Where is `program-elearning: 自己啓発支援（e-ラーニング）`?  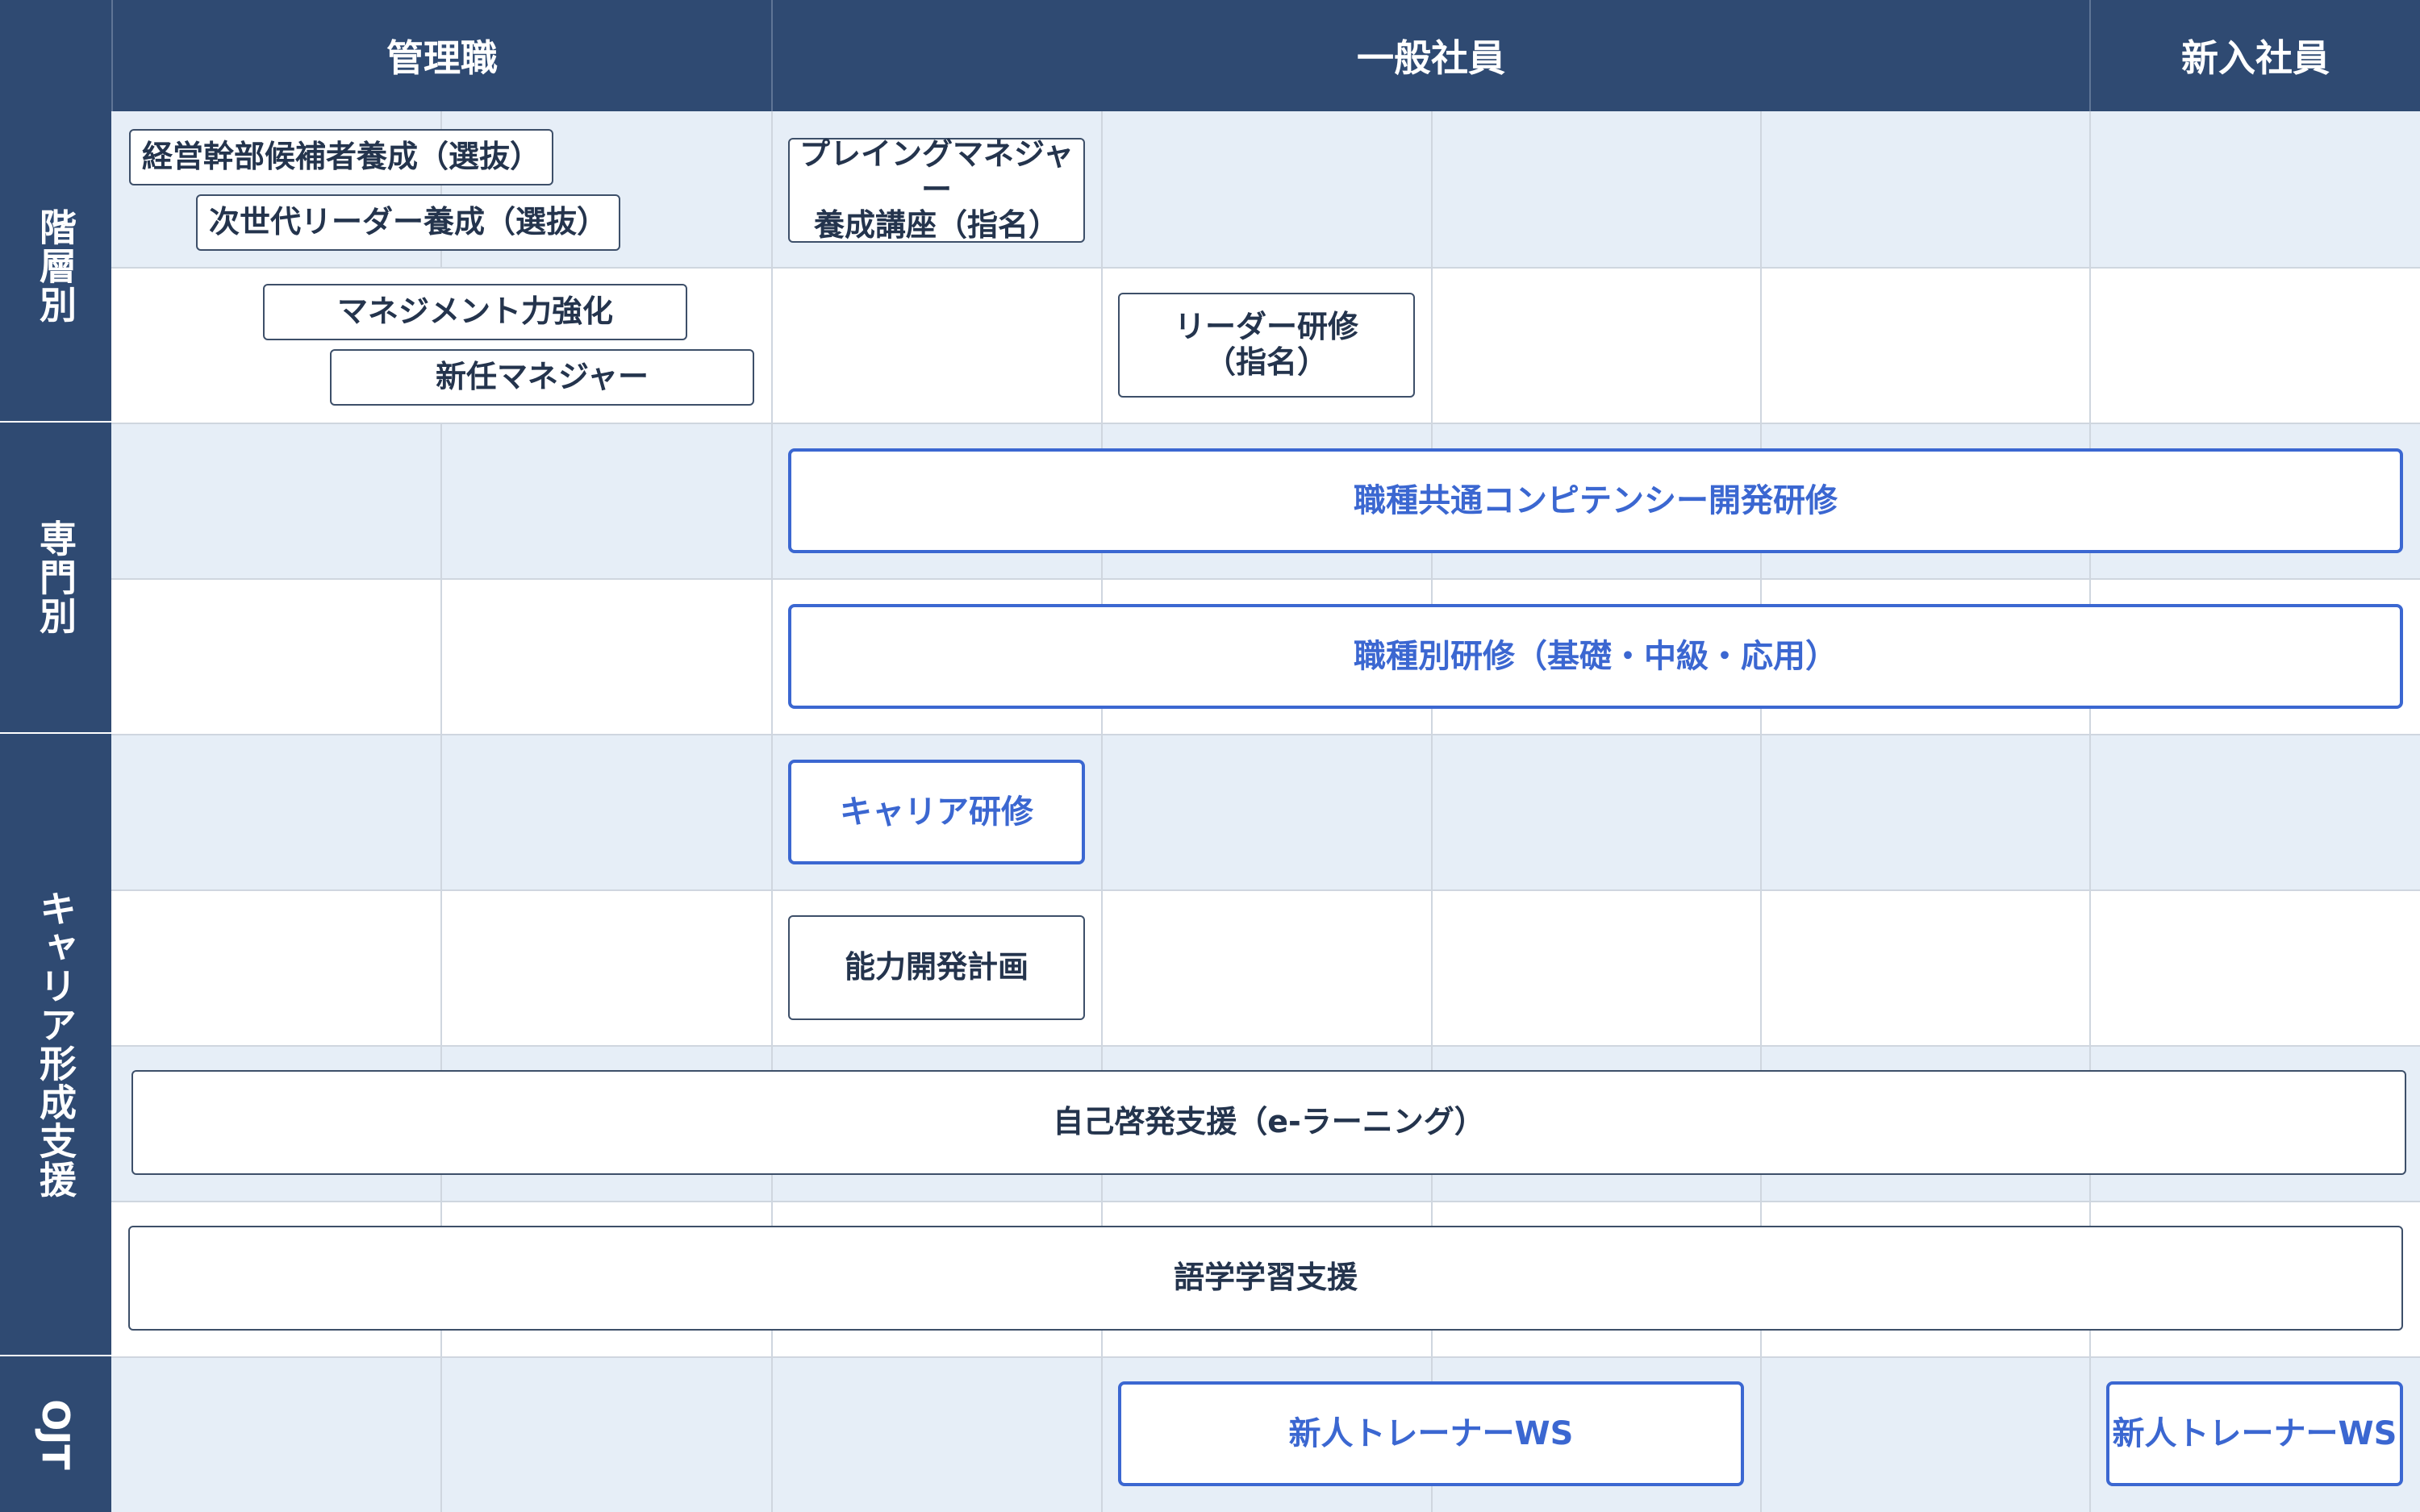 program-elearning: 自己啓発支援（e-ラーニング） is located at coordinates (1268, 1122).